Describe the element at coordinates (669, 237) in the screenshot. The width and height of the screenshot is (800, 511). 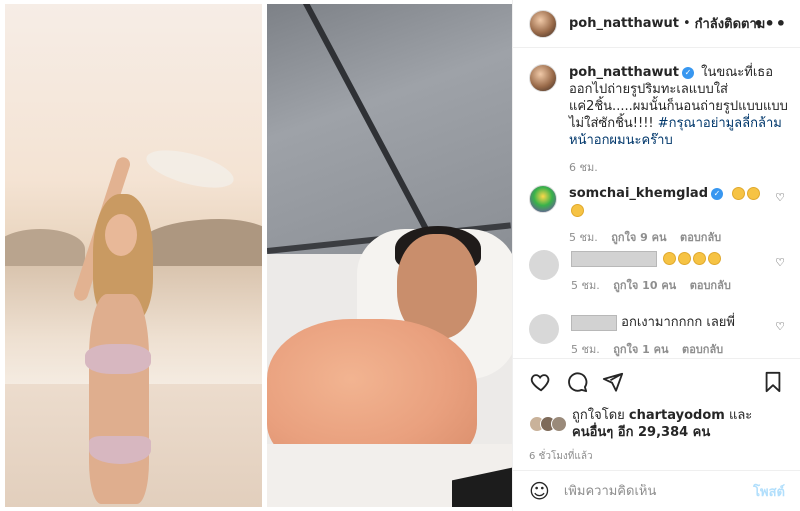
I see `comment-meta: 5 ชม. ถูกใจ 9 คน ตอบกลับ` at that location.